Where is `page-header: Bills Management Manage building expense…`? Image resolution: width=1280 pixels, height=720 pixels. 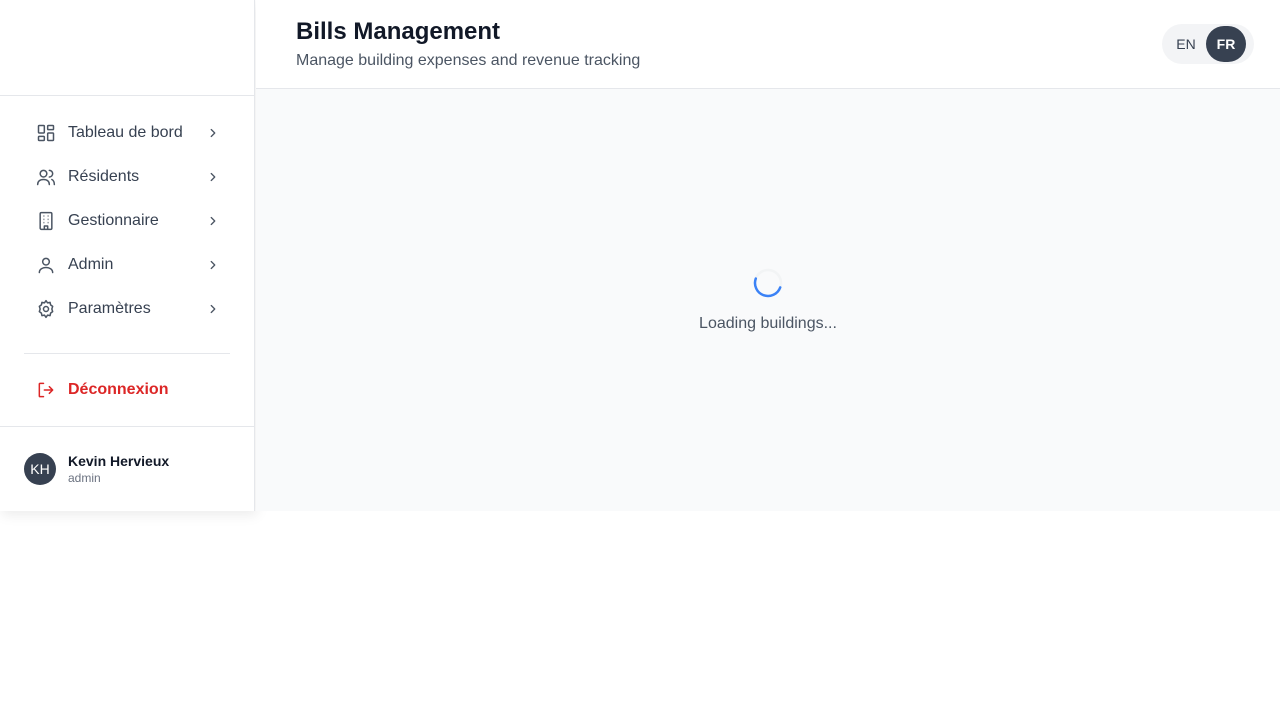
page-header: Bills Management Manage building expense… is located at coordinates (768, 44).